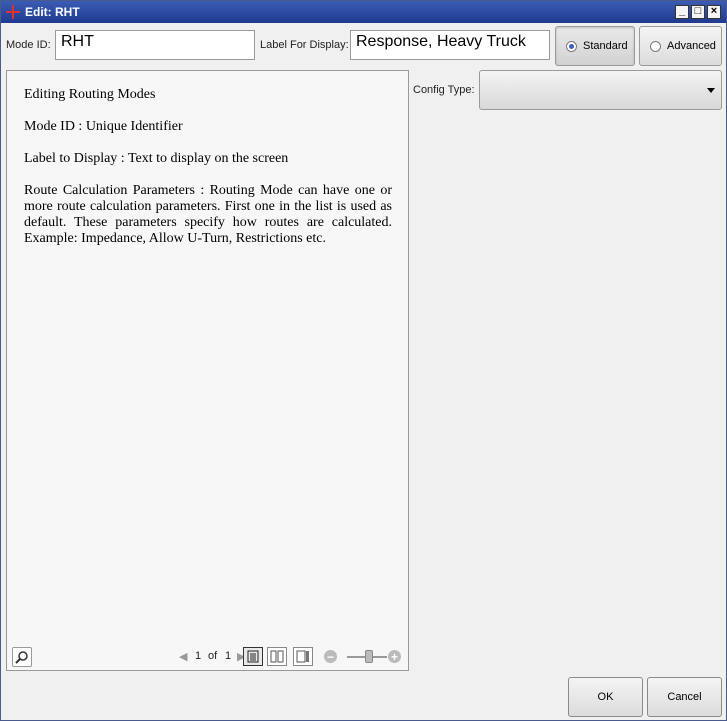  What do you see at coordinates (571, 46) in the screenshot?
I see `radio-selected-icon` at bounding box center [571, 46].